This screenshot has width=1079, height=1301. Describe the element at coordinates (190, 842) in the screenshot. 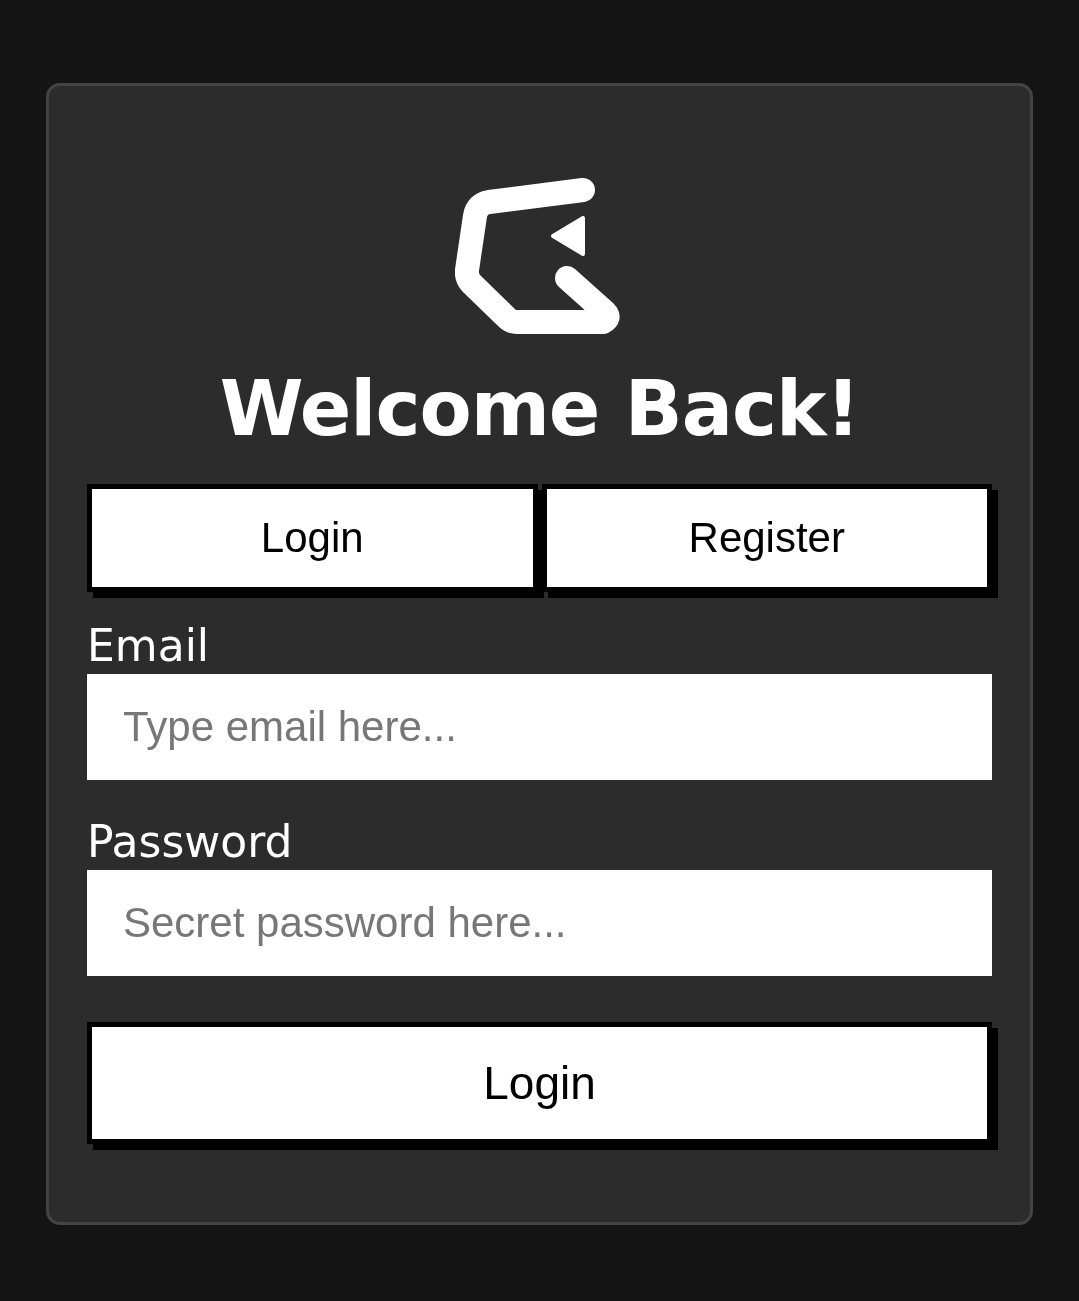

I see `field-label: Password` at that location.